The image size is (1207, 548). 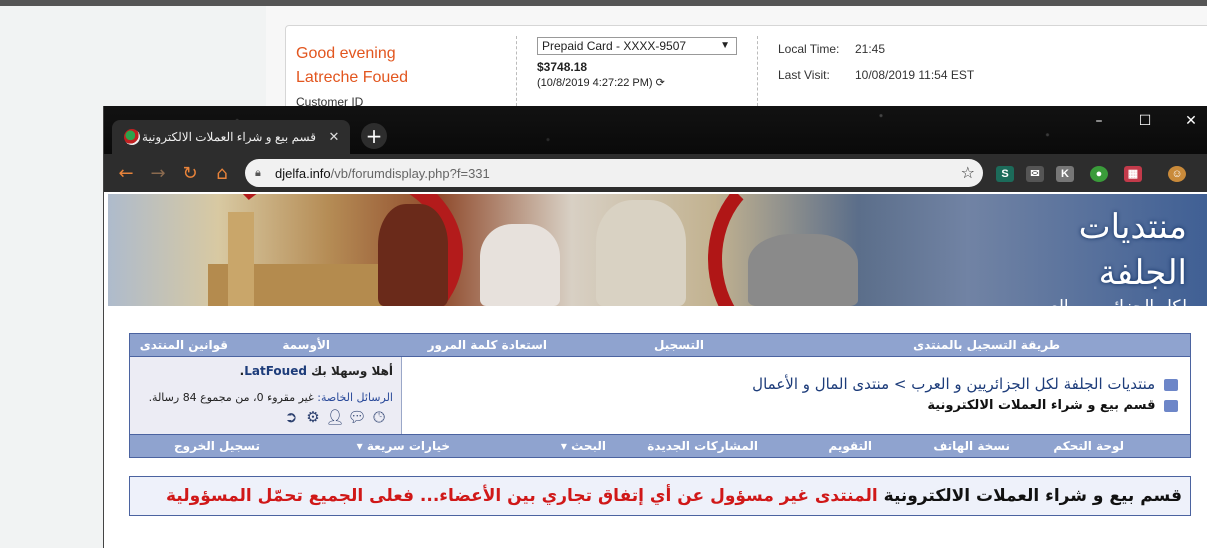 I want to click on breadcrumb-root: منتديات الجلفة لكل الجزائريين و العرب, so click(x=1033, y=384).